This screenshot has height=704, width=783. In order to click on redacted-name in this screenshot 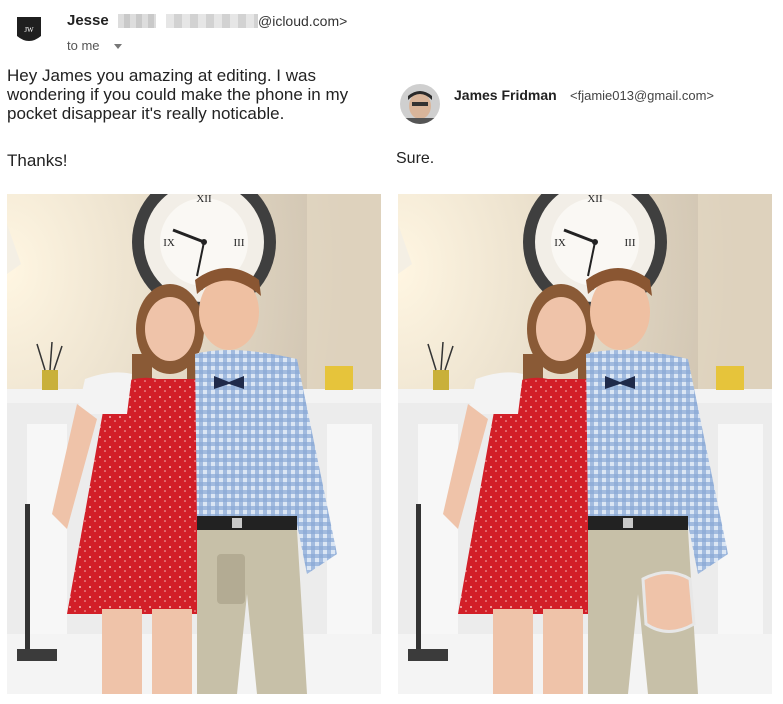, I will do `click(137, 21)`.